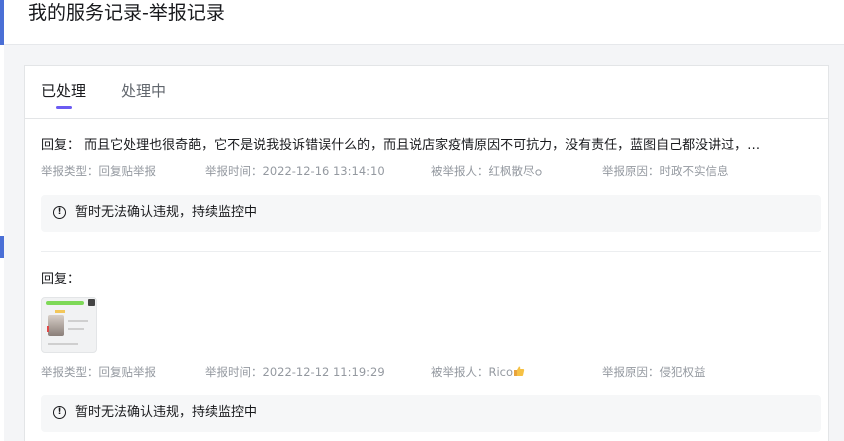 This screenshot has width=844, height=441. I want to click on reported-user-name: Rico, so click(501, 372).